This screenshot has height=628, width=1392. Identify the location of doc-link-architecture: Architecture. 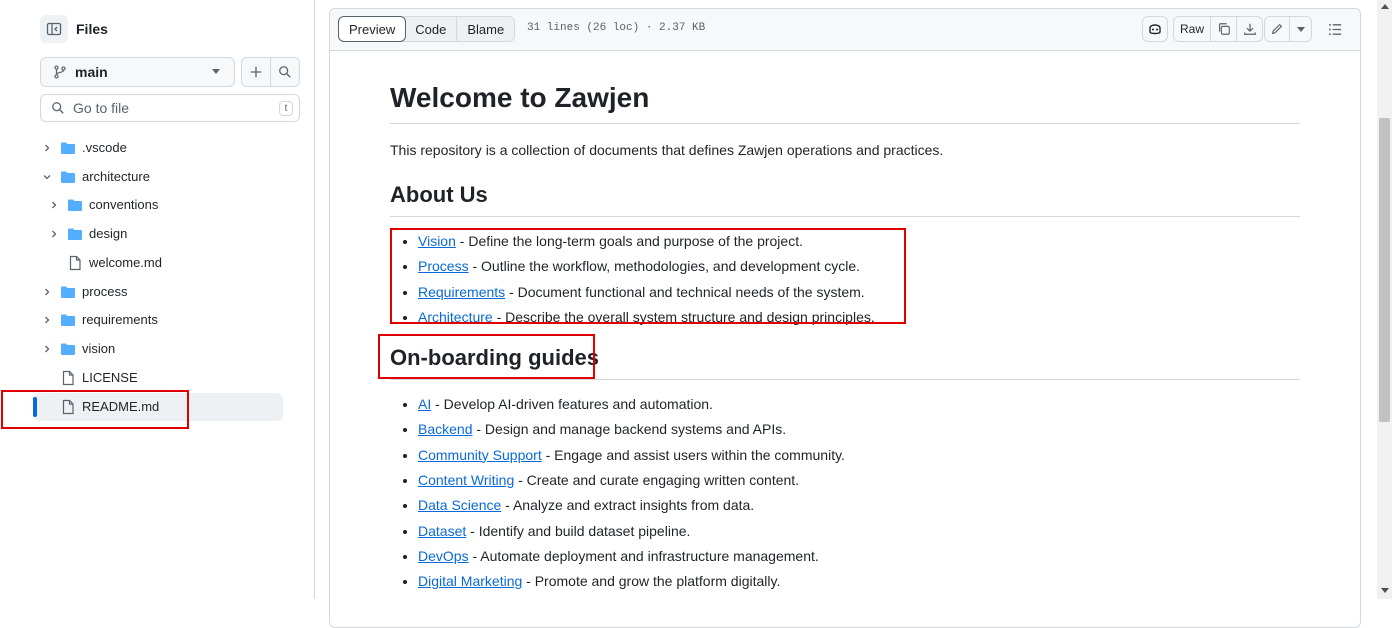
(455, 317).